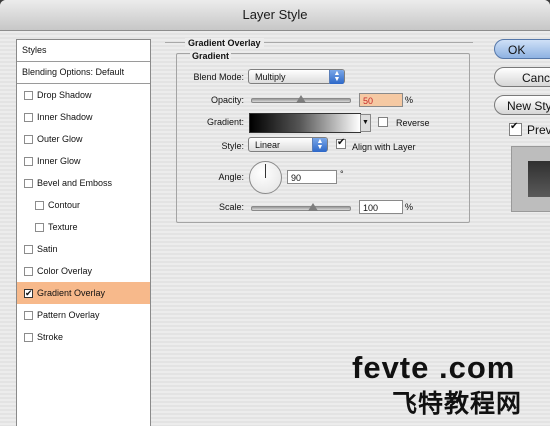  Describe the element at coordinates (312, 177) in the screenshot. I see `angle-input: 90` at that location.